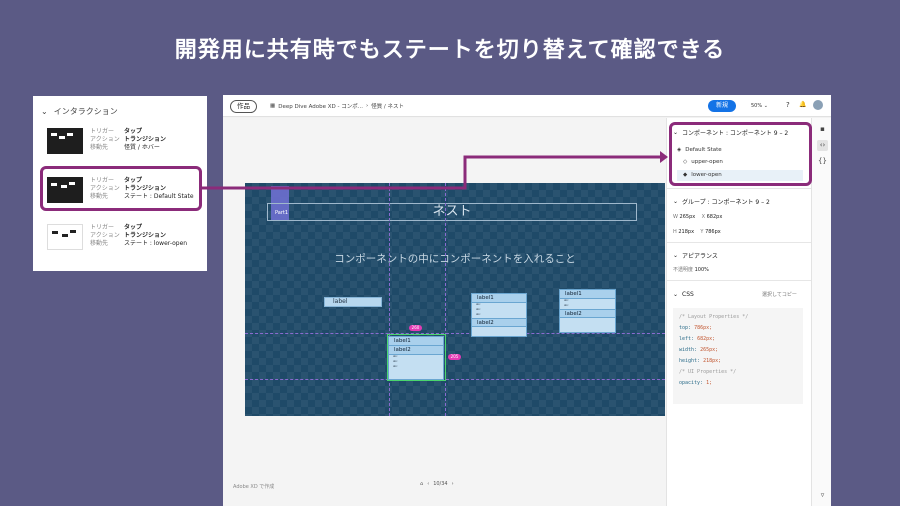  What do you see at coordinates (818, 105) in the screenshot?
I see `avatar` at bounding box center [818, 105].